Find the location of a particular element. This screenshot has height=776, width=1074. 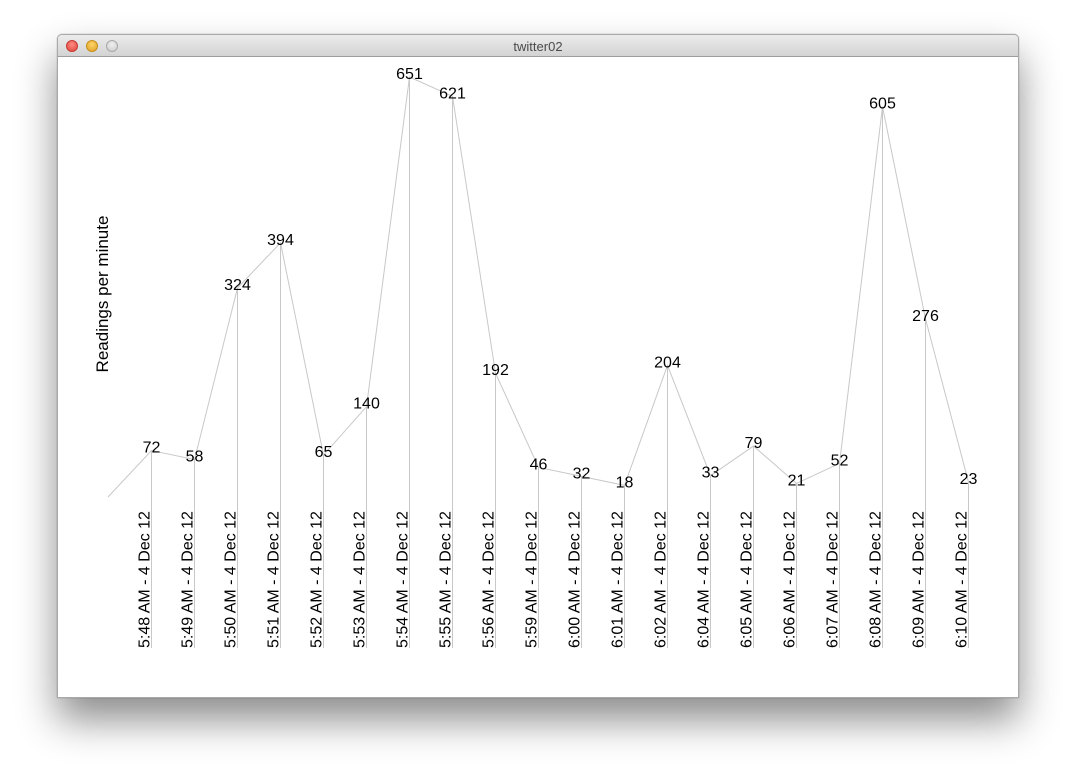

data-label: 324 is located at coordinates (237, 285).